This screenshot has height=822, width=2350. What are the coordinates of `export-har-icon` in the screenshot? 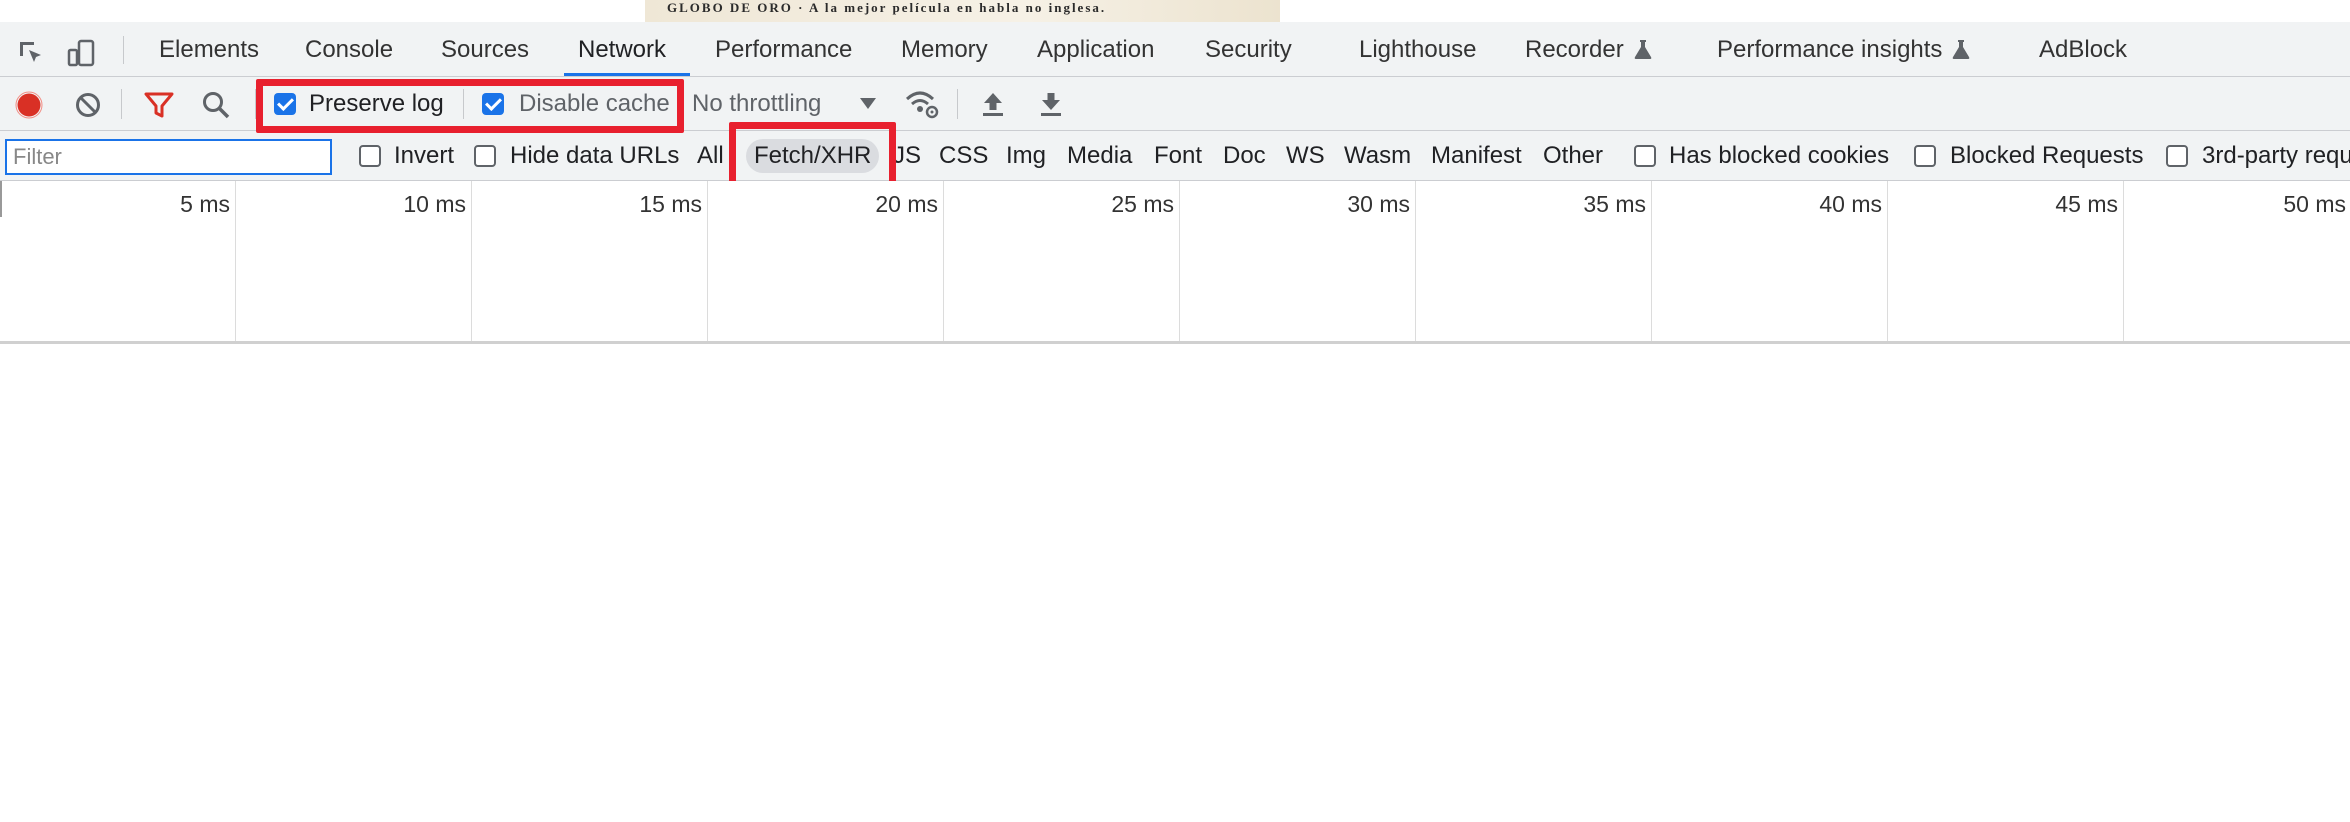 It's located at (1051, 104).